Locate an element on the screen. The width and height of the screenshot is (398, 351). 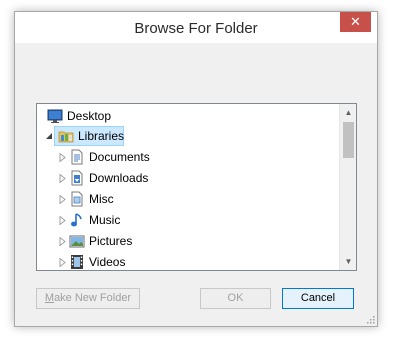
dialog-title: Browse For Folder is located at coordinates (196, 28).